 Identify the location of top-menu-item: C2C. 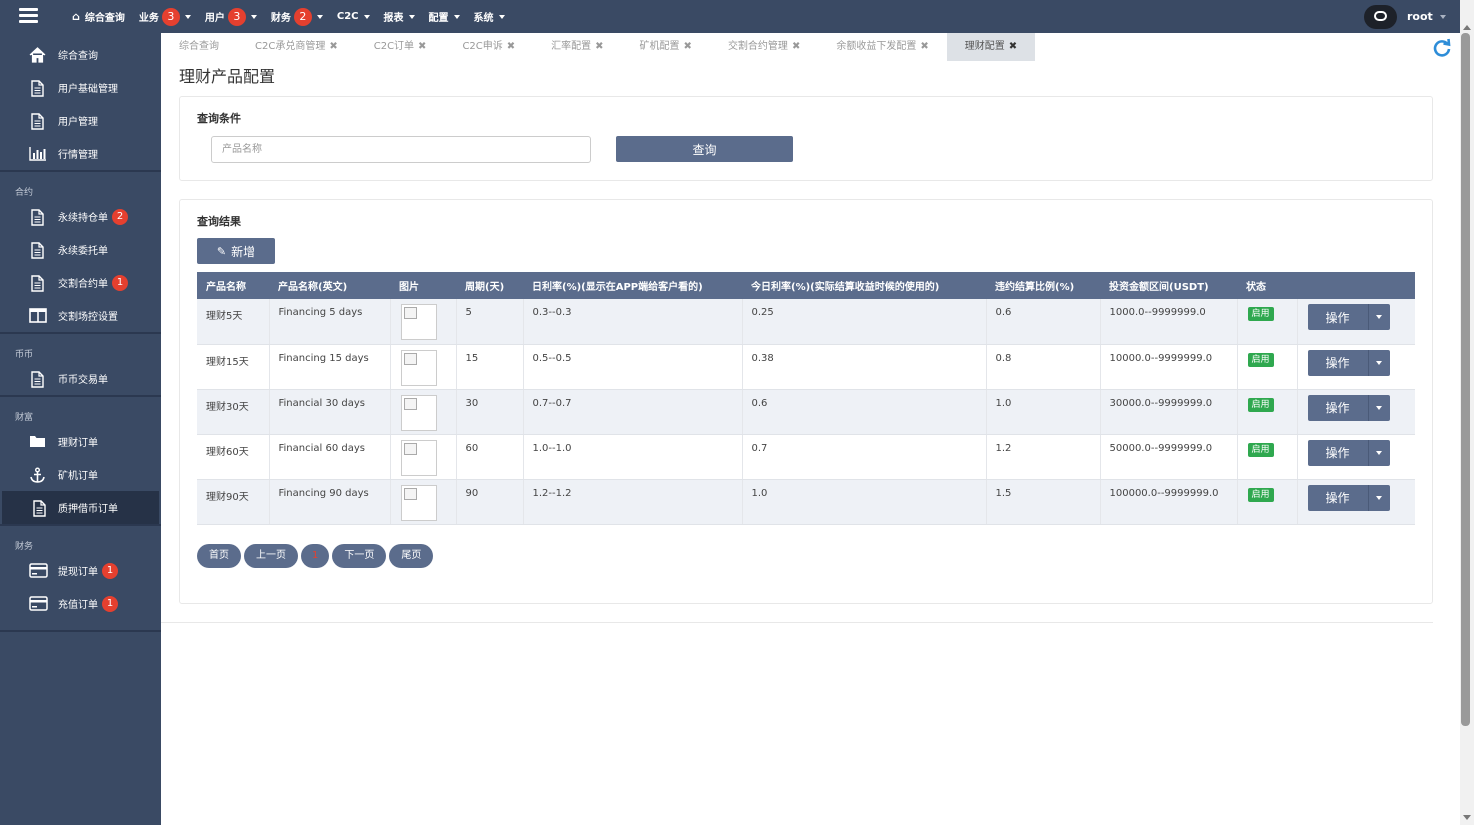
(353, 16).